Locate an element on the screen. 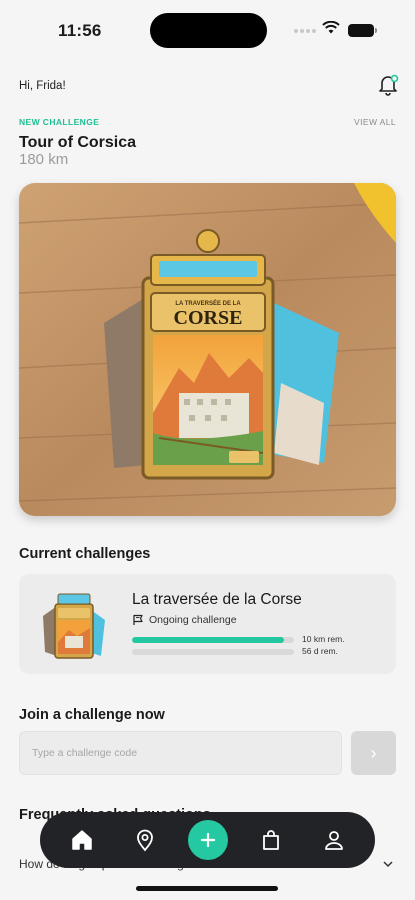 The width and height of the screenshot is (415, 900). tab-add is located at coordinates (207, 840).